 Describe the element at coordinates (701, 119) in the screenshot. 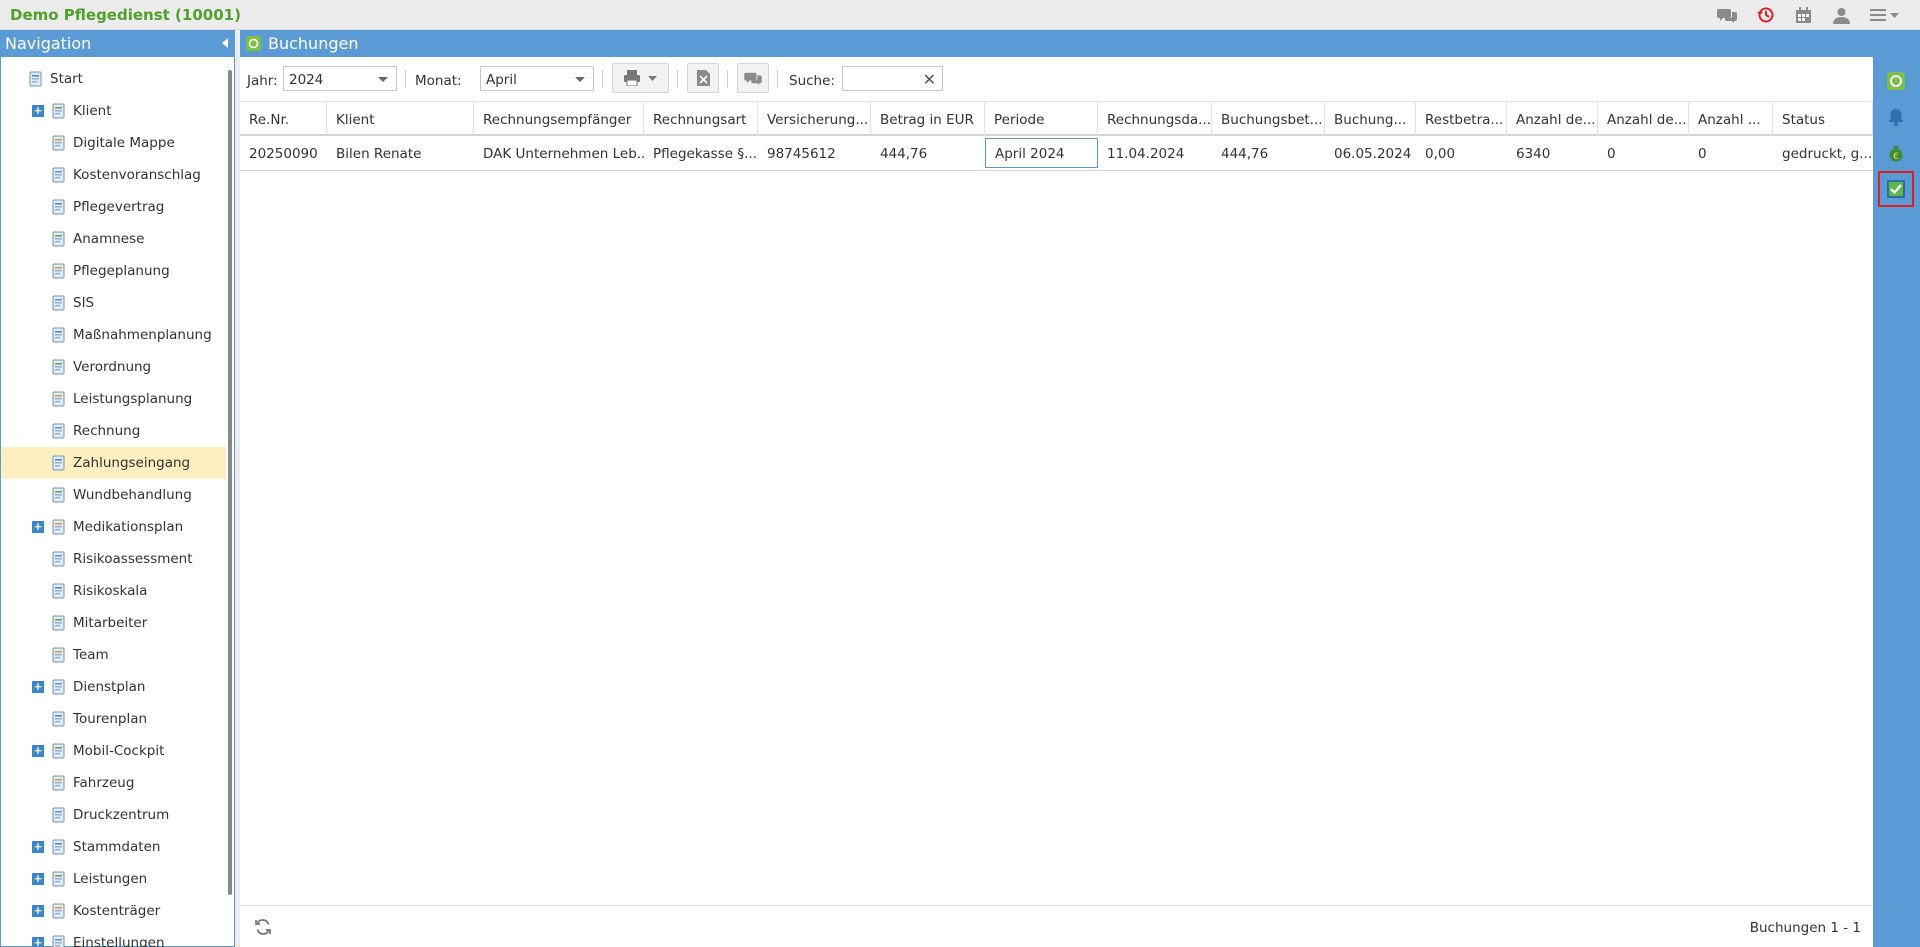

I see `column-header: Rechnungsart` at that location.